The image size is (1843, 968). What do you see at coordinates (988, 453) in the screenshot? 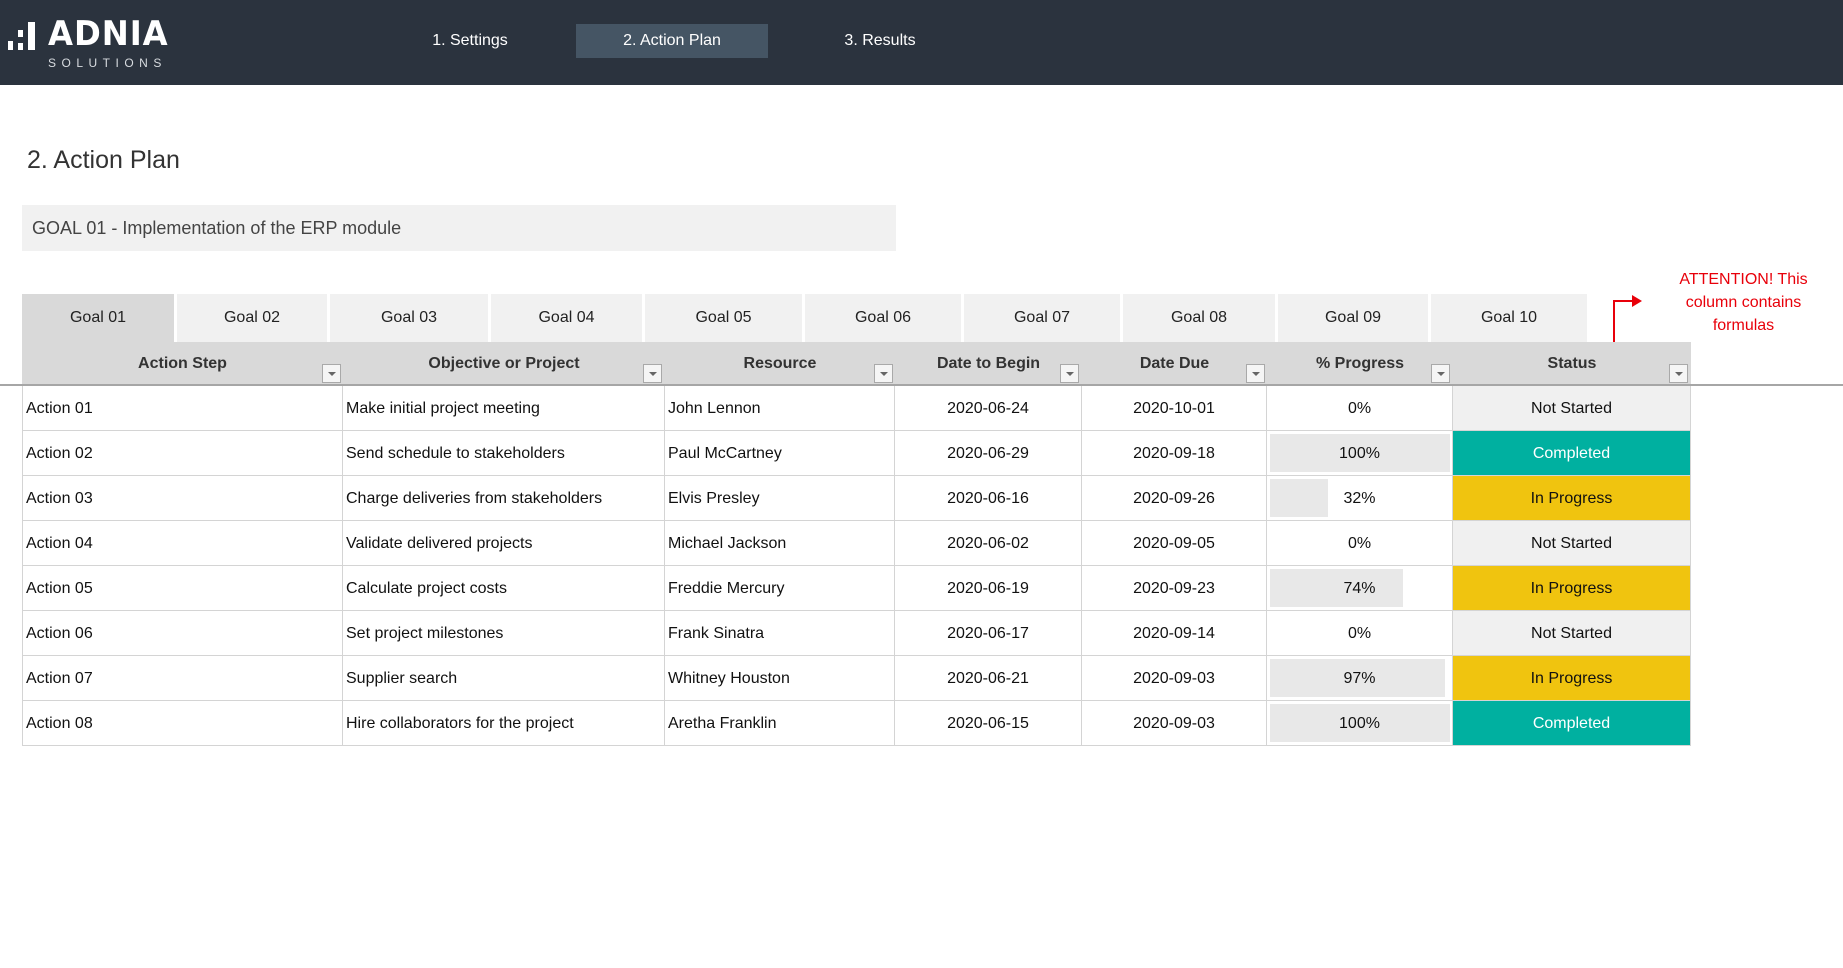
I see `cell-date-begin: 2020-06-29` at bounding box center [988, 453].